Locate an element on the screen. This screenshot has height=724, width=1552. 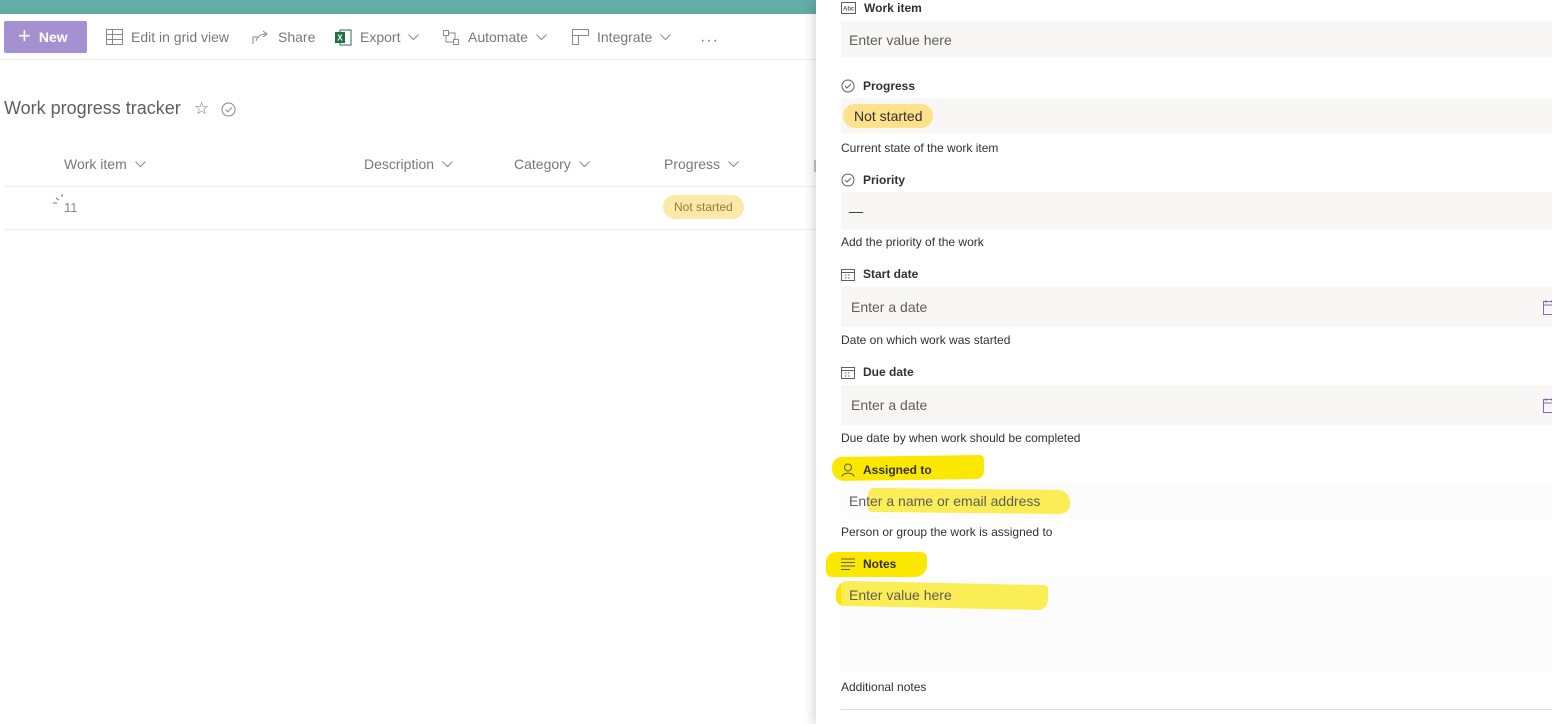
share-label: Share is located at coordinates (297, 37).